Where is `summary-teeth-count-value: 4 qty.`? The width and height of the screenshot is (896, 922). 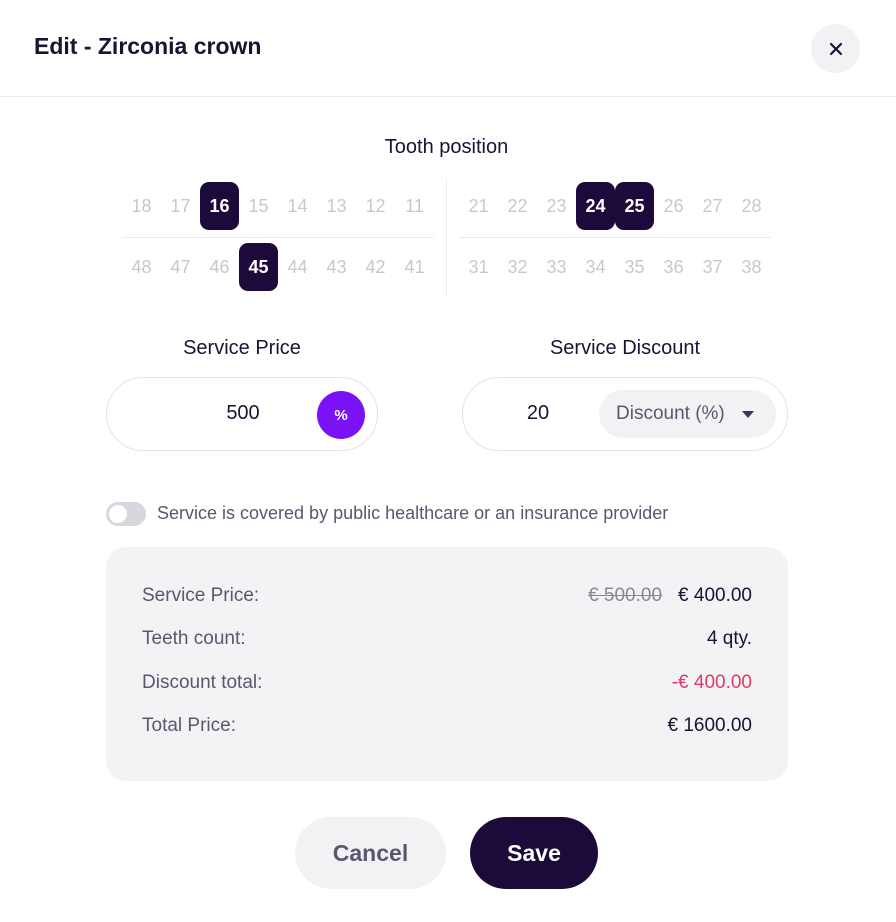 summary-teeth-count-value: 4 qty. is located at coordinates (729, 638).